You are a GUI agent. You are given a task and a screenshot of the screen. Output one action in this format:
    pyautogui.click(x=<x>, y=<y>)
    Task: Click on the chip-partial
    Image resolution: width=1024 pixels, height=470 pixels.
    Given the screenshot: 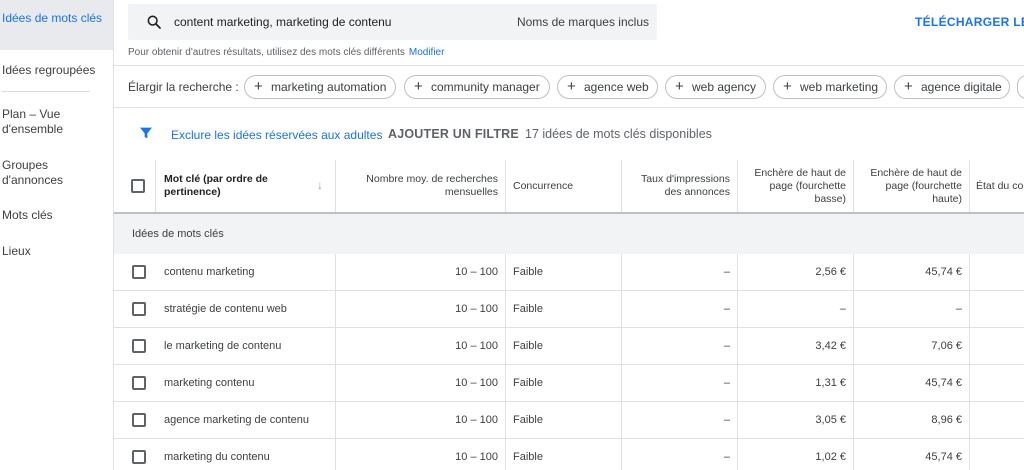 What is the action you would take?
    pyautogui.click(x=1020, y=87)
    